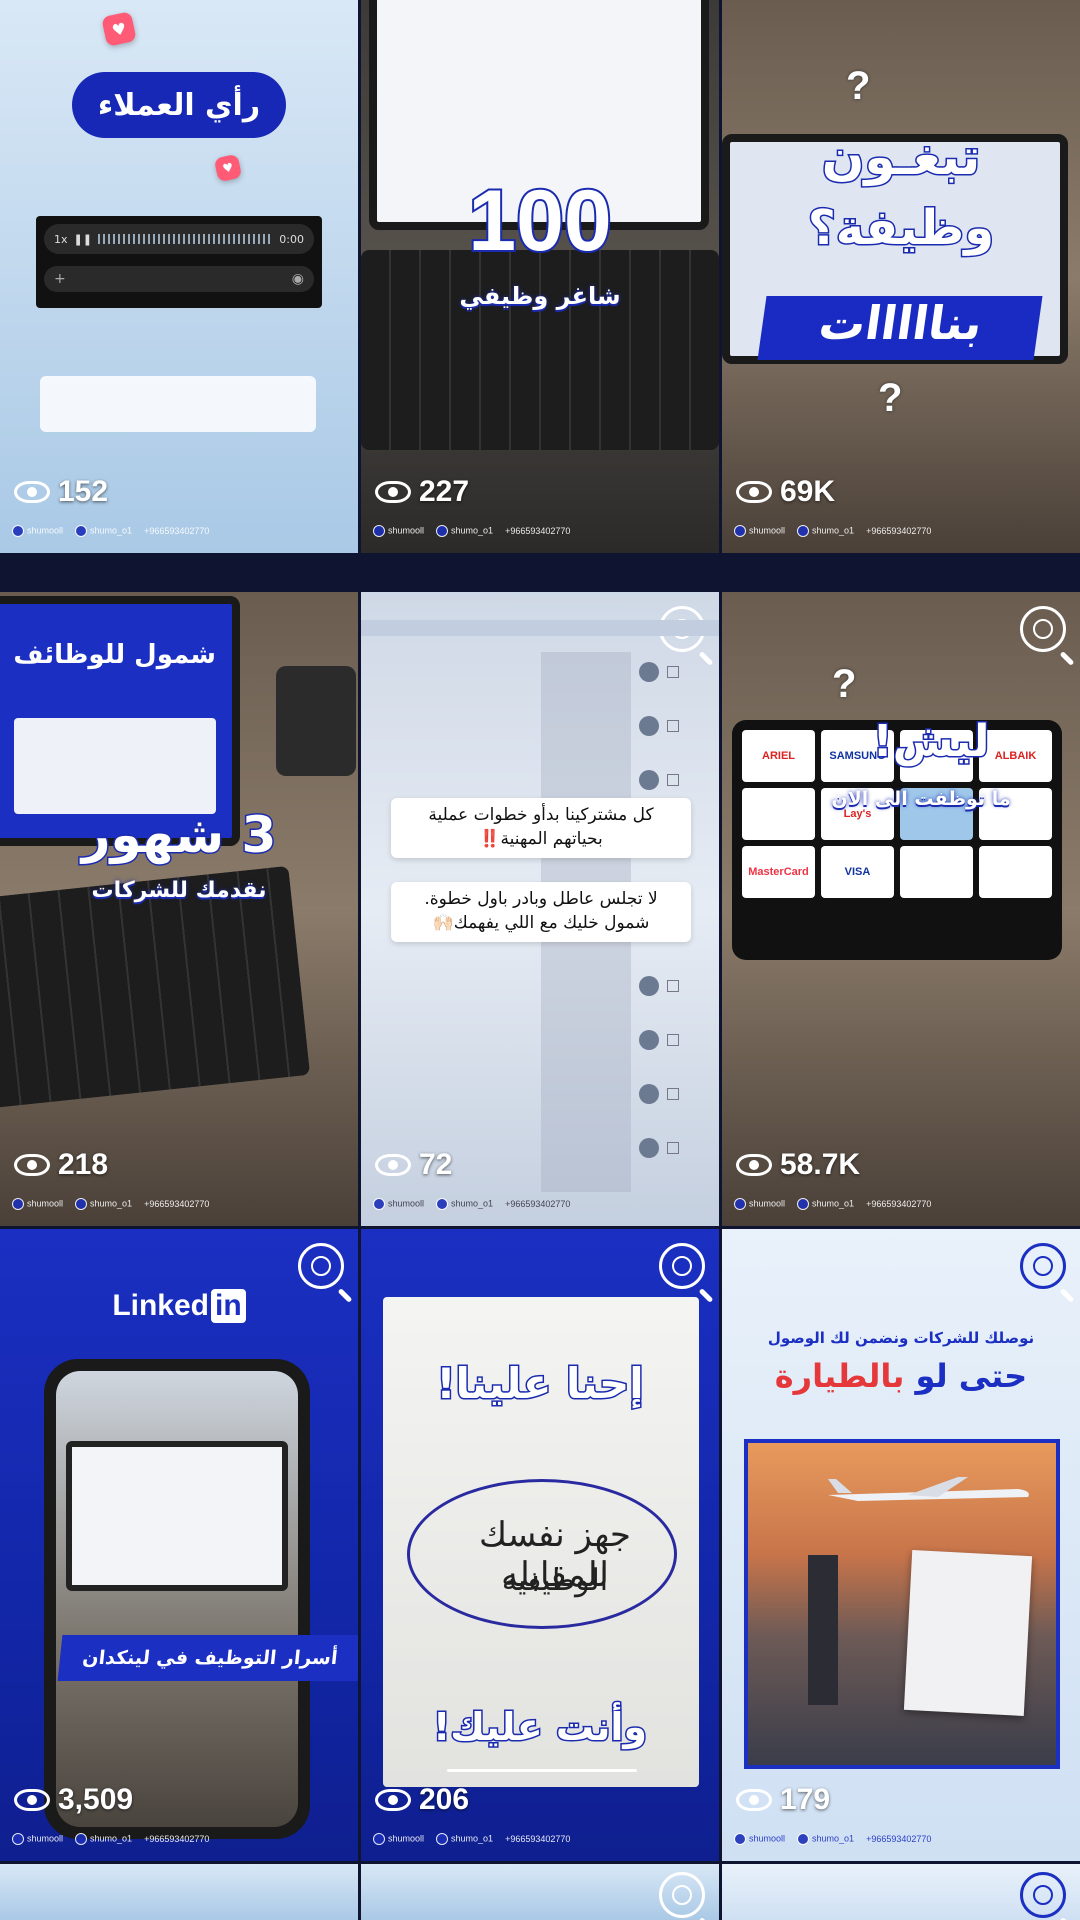 The height and width of the screenshot is (1920, 1080). What do you see at coordinates (73, 1800) in the screenshot?
I see `view-count: 3,509` at bounding box center [73, 1800].